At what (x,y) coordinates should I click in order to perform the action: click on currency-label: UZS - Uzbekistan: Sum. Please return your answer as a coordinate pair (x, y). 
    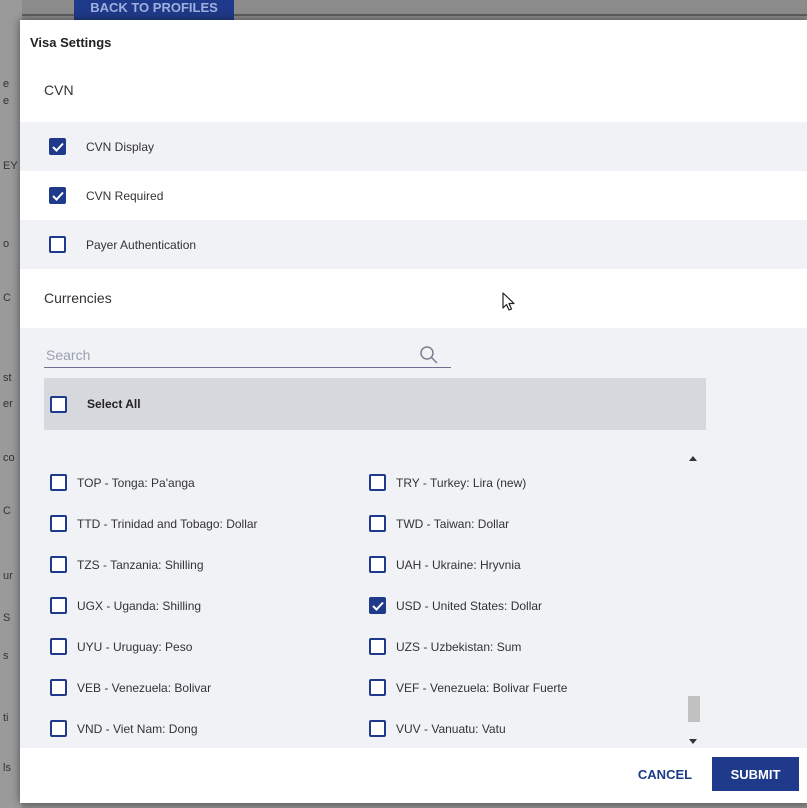
    Looking at the image, I should click on (459, 646).